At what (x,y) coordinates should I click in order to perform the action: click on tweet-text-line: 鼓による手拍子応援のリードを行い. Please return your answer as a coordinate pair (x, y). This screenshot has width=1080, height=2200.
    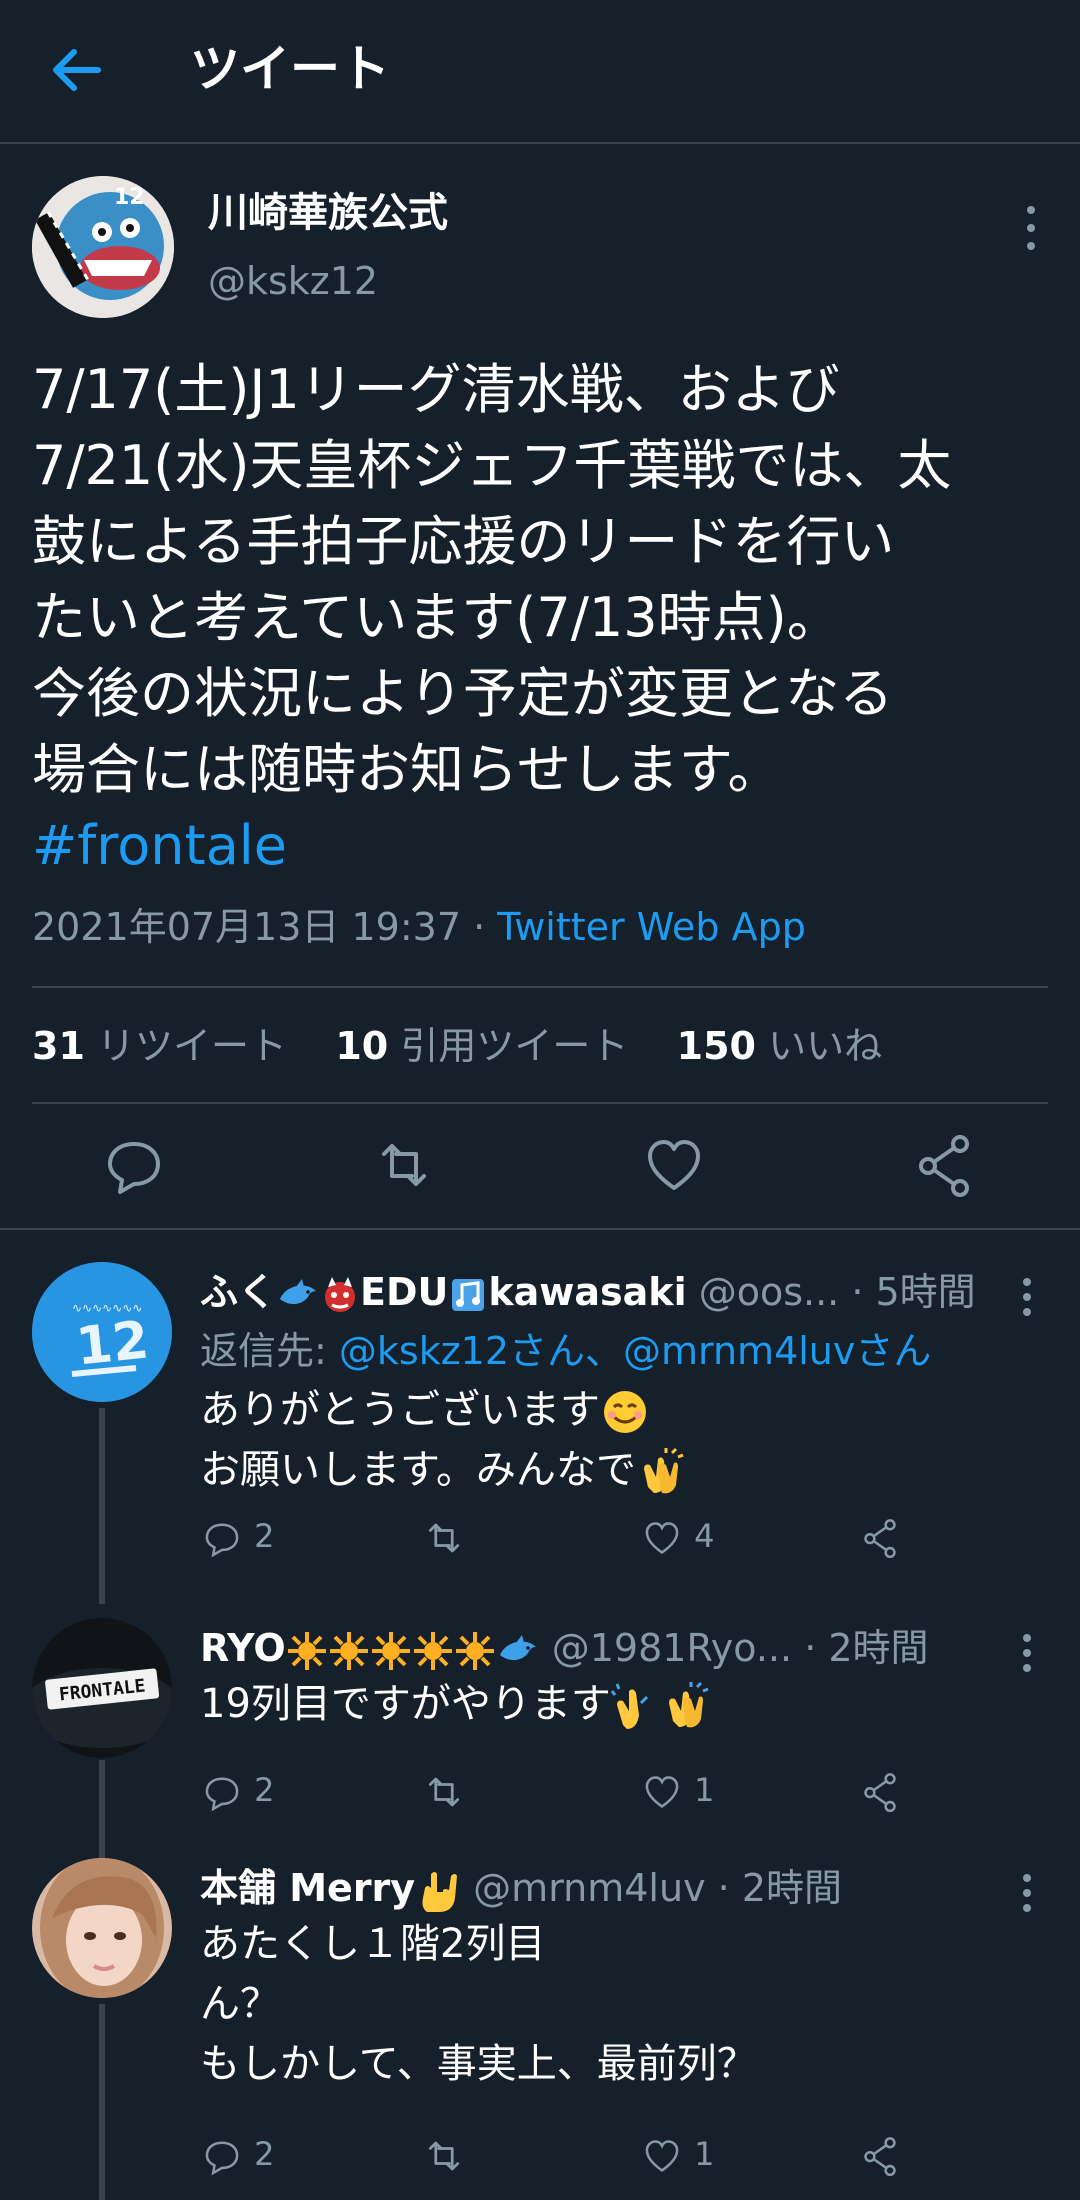
    Looking at the image, I should click on (463, 541).